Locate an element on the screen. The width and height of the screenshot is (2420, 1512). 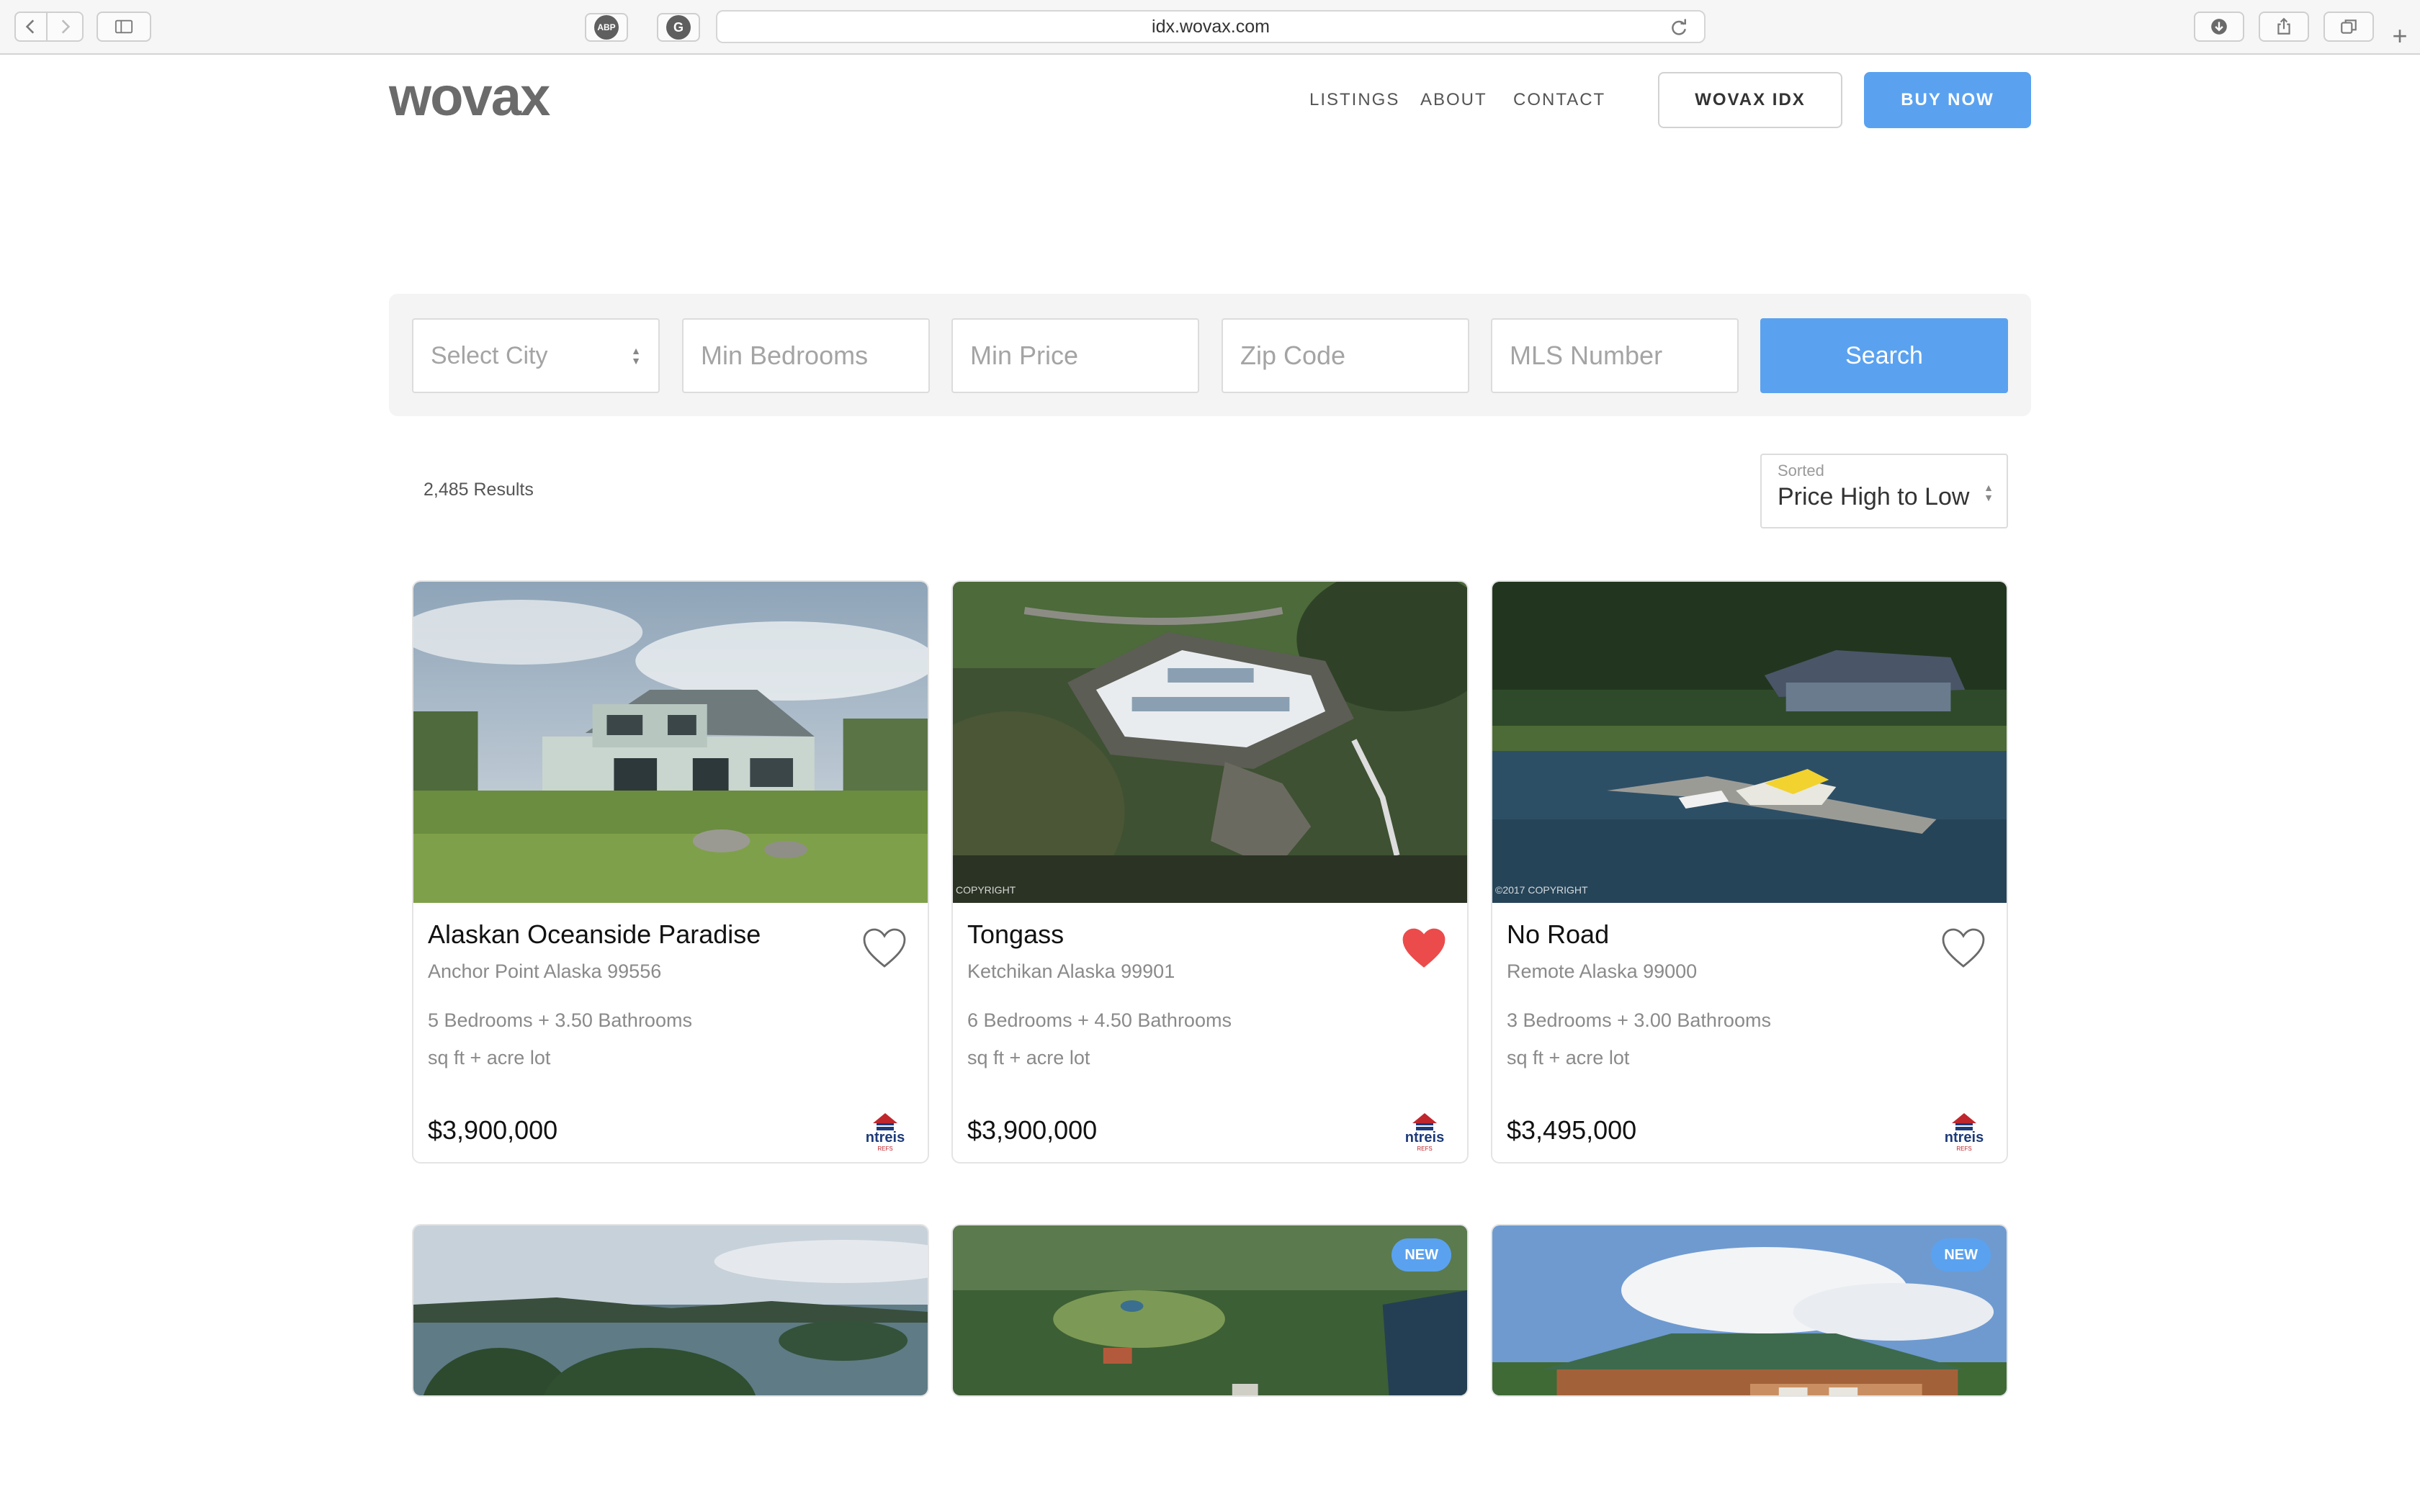
mls-number-input is located at coordinates (1615, 355).